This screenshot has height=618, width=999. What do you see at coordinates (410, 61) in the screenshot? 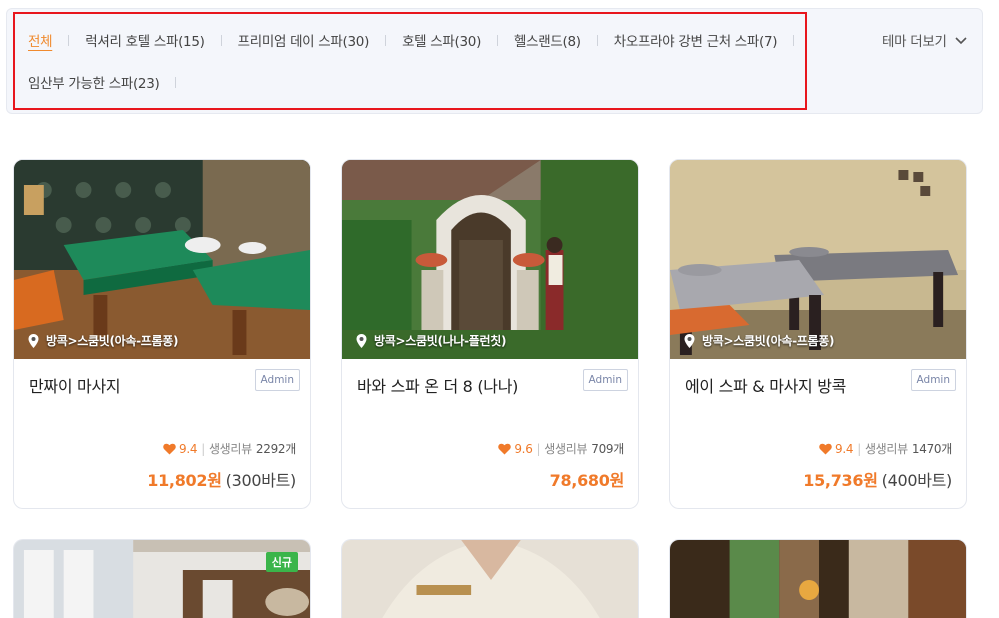
I see `highlight-box` at bounding box center [410, 61].